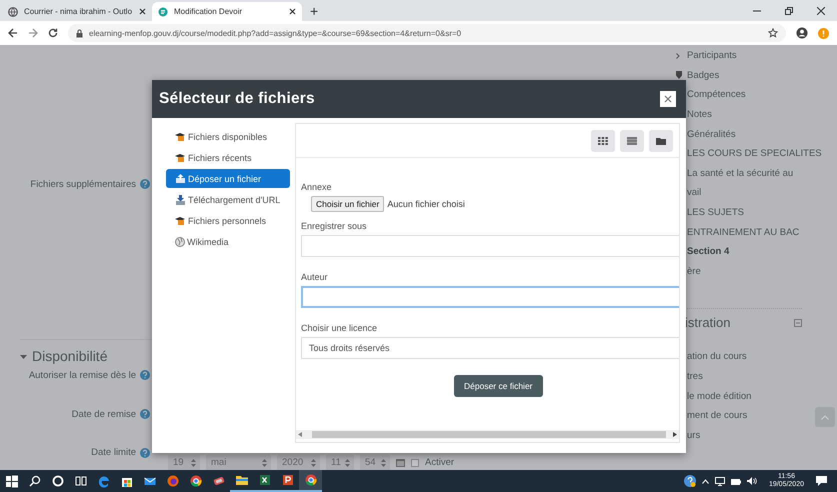  I want to click on notification-icon, so click(821, 481).